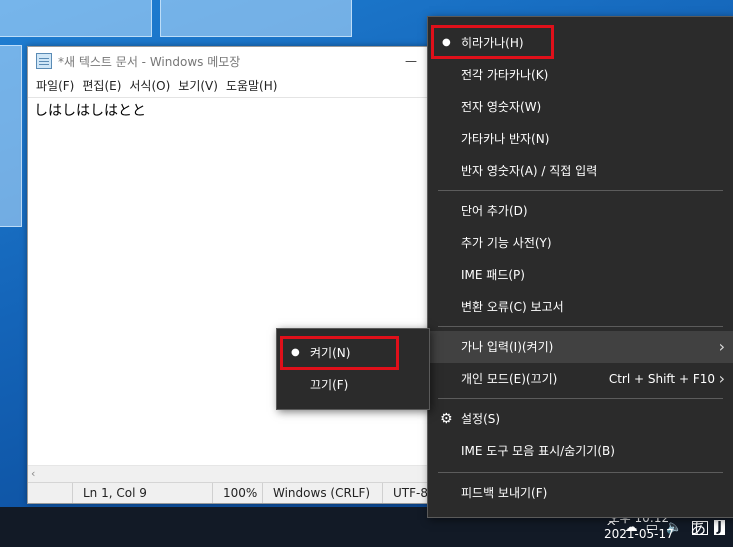 The height and width of the screenshot is (547, 733). Describe the element at coordinates (506, 243) in the screenshot. I see `menu-item-label: 추가 기능 사전(Y)` at that location.